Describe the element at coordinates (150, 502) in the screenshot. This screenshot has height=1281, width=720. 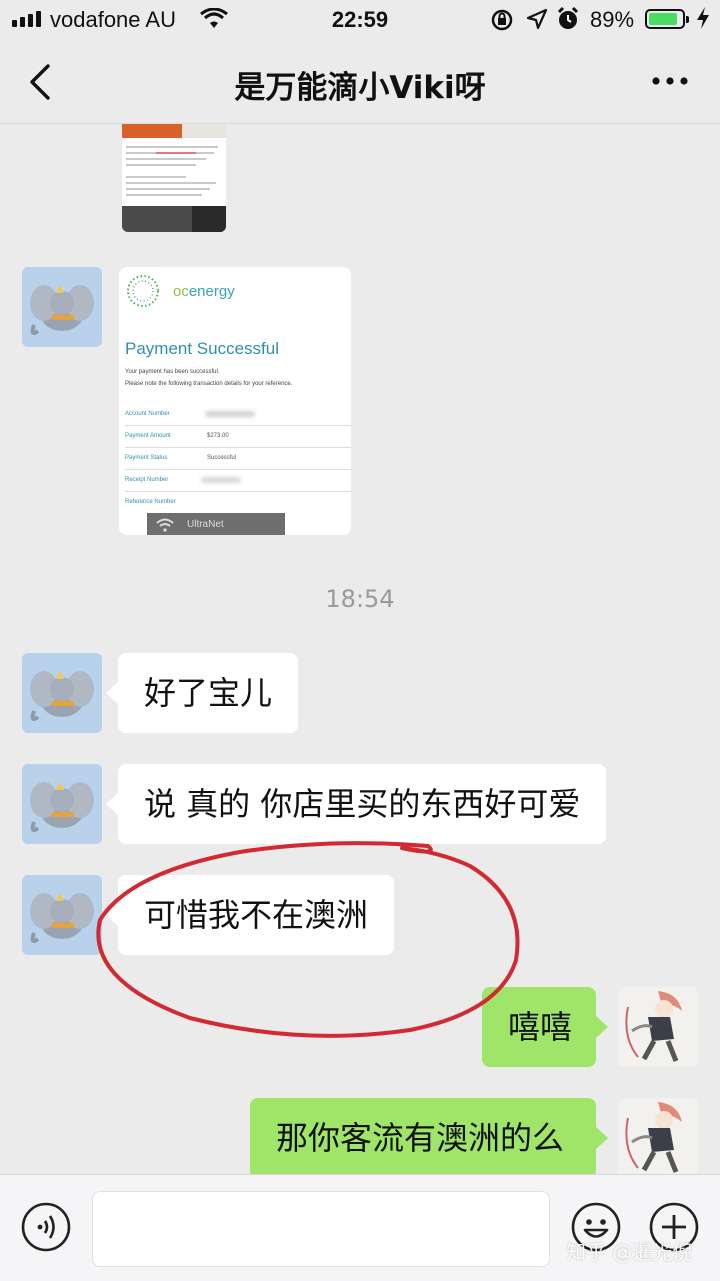
I see `payment-row: Reference Number` at that location.